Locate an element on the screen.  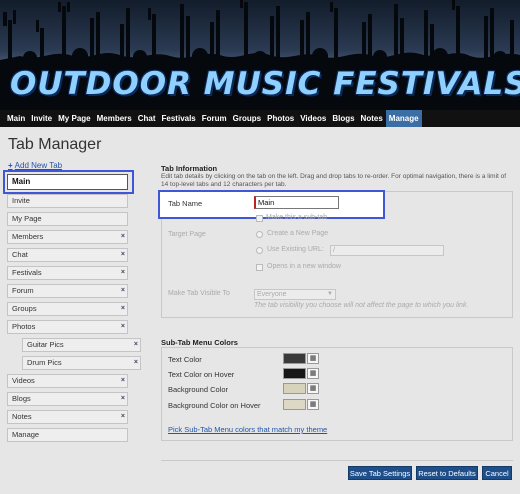
nav-item-my-page: My Page is located at coordinates (74, 118).